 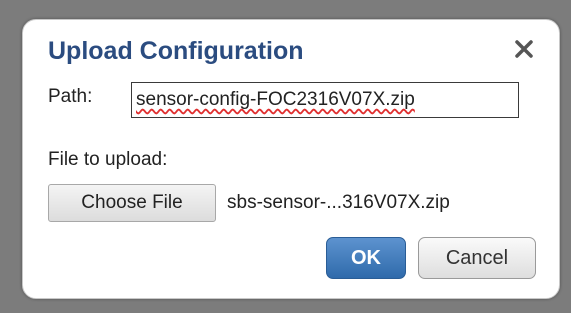 What do you see at coordinates (176, 51) in the screenshot?
I see `dialog-title: Upload Configuration` at bounding box center [176, 51].